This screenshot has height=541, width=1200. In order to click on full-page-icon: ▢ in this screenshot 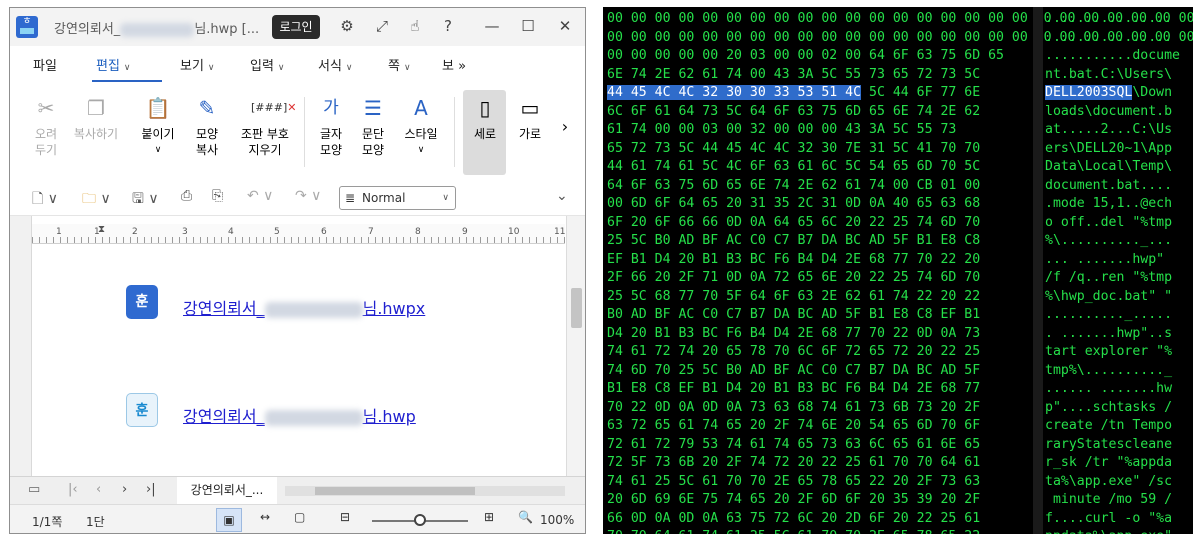, I will do `click(299, 517)`.